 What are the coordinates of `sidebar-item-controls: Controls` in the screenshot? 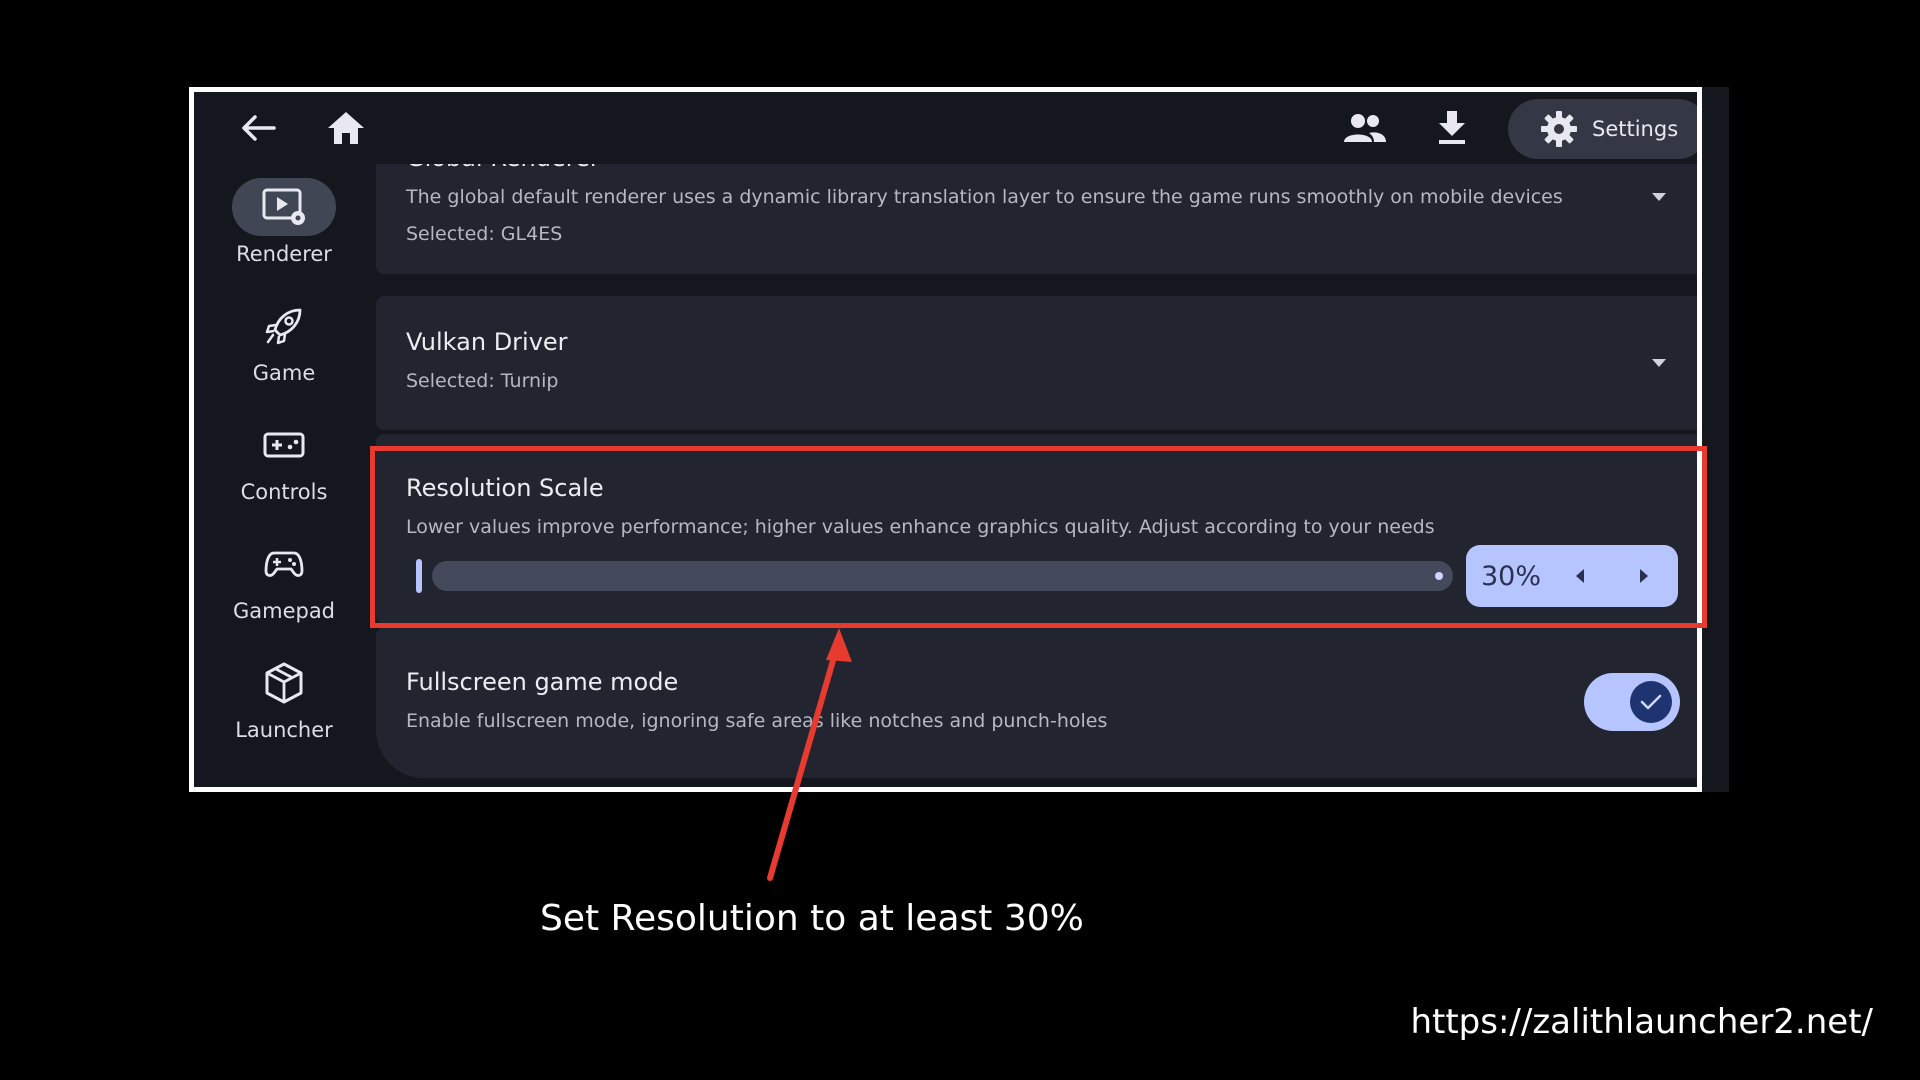 It's located at (284, 460).